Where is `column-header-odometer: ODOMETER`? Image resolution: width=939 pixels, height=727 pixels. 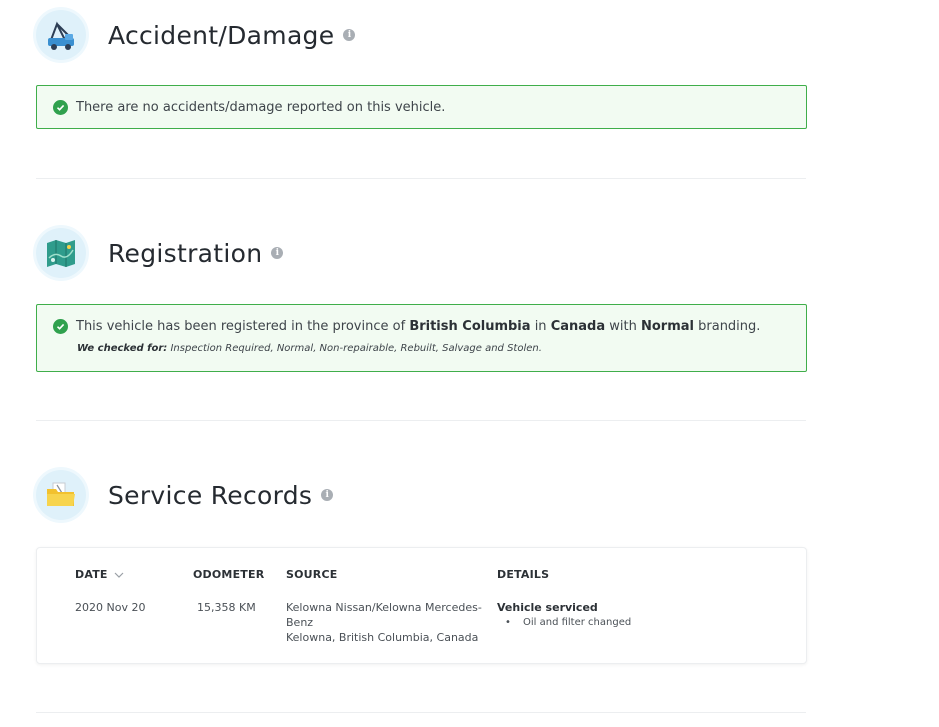 column-header-odometer: ODOMETER is located at coordinates (229, 574).